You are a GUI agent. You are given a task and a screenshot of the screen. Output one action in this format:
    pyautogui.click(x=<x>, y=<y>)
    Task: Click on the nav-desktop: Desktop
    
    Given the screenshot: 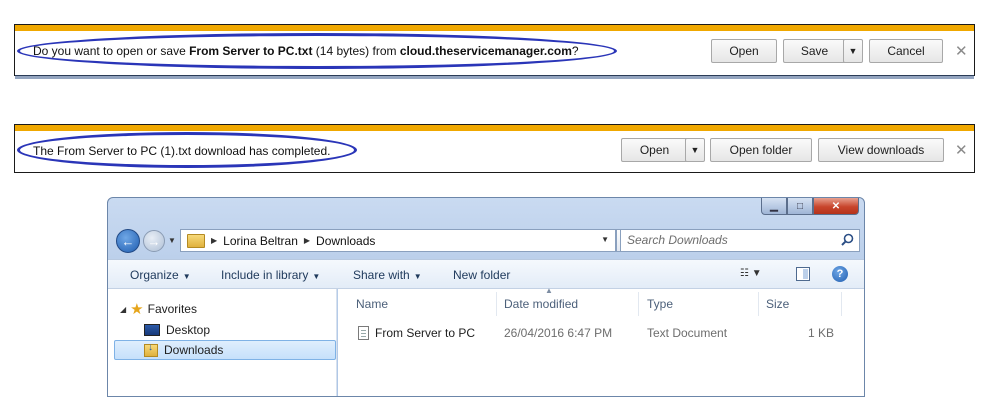 What is the action you would take?
    pyautogui.click(x=177, y=330)
    